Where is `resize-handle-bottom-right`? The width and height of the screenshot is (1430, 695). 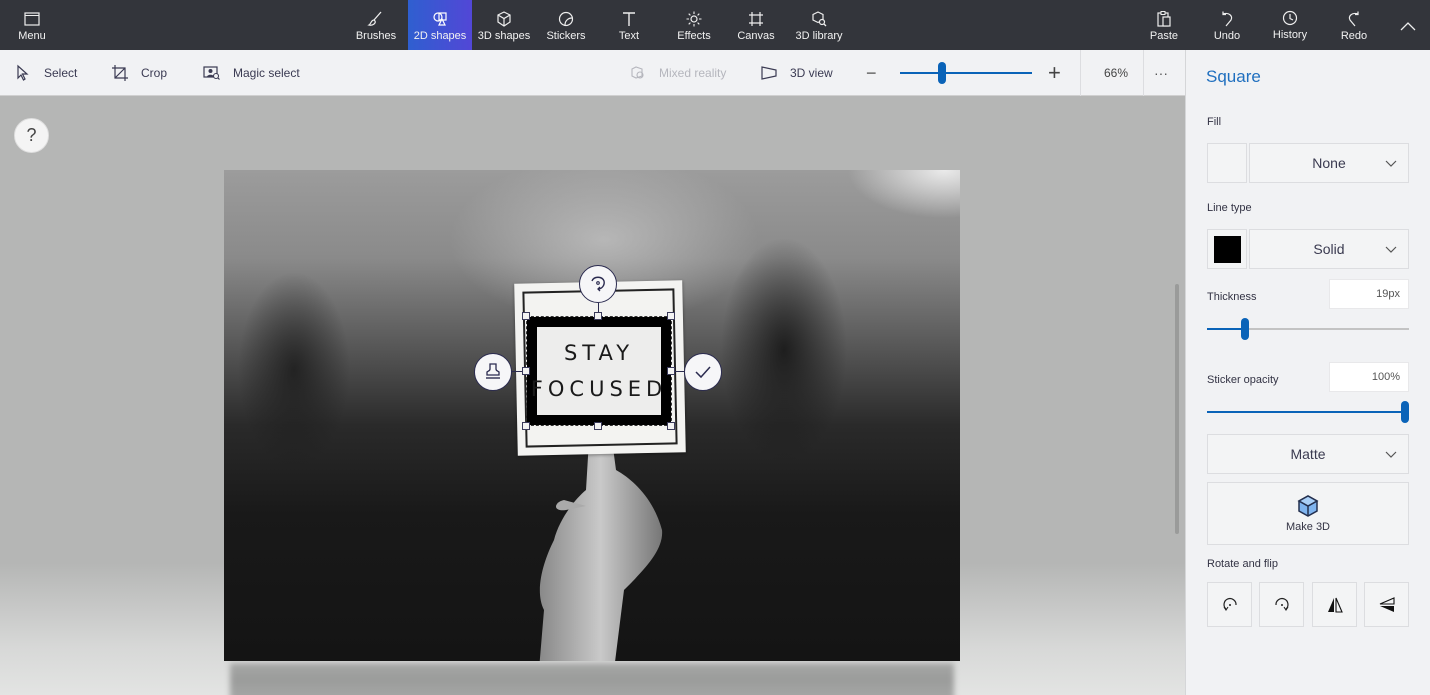
resize-handle-bottom-right is located at coordinates (671, 426).